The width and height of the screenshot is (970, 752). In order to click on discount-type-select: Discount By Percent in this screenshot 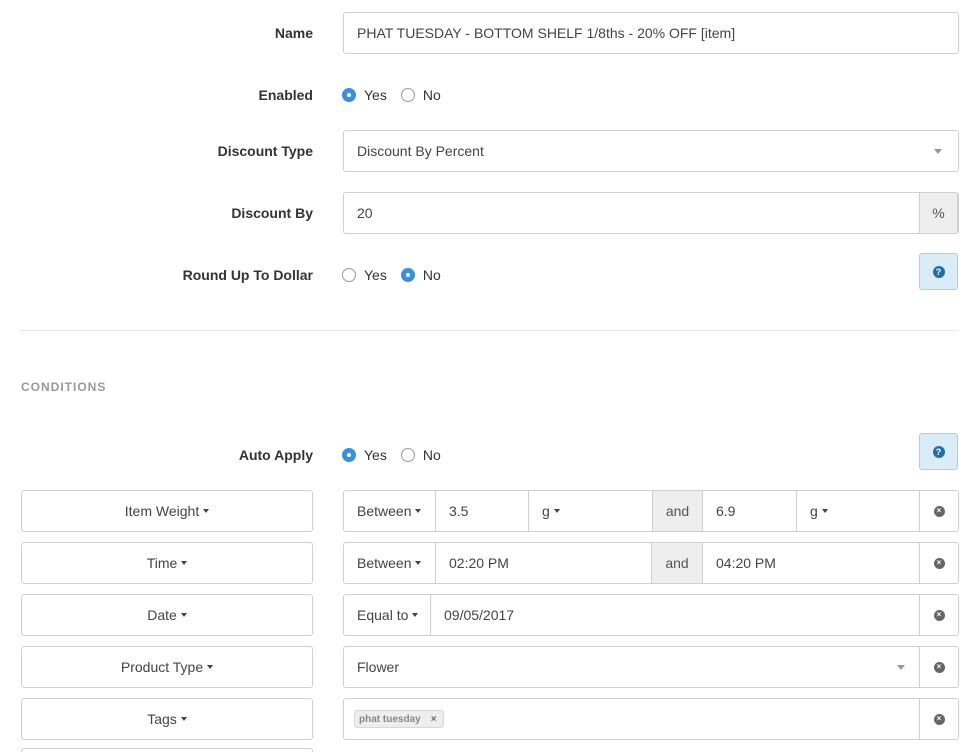, I will do `click(651, 151)`.